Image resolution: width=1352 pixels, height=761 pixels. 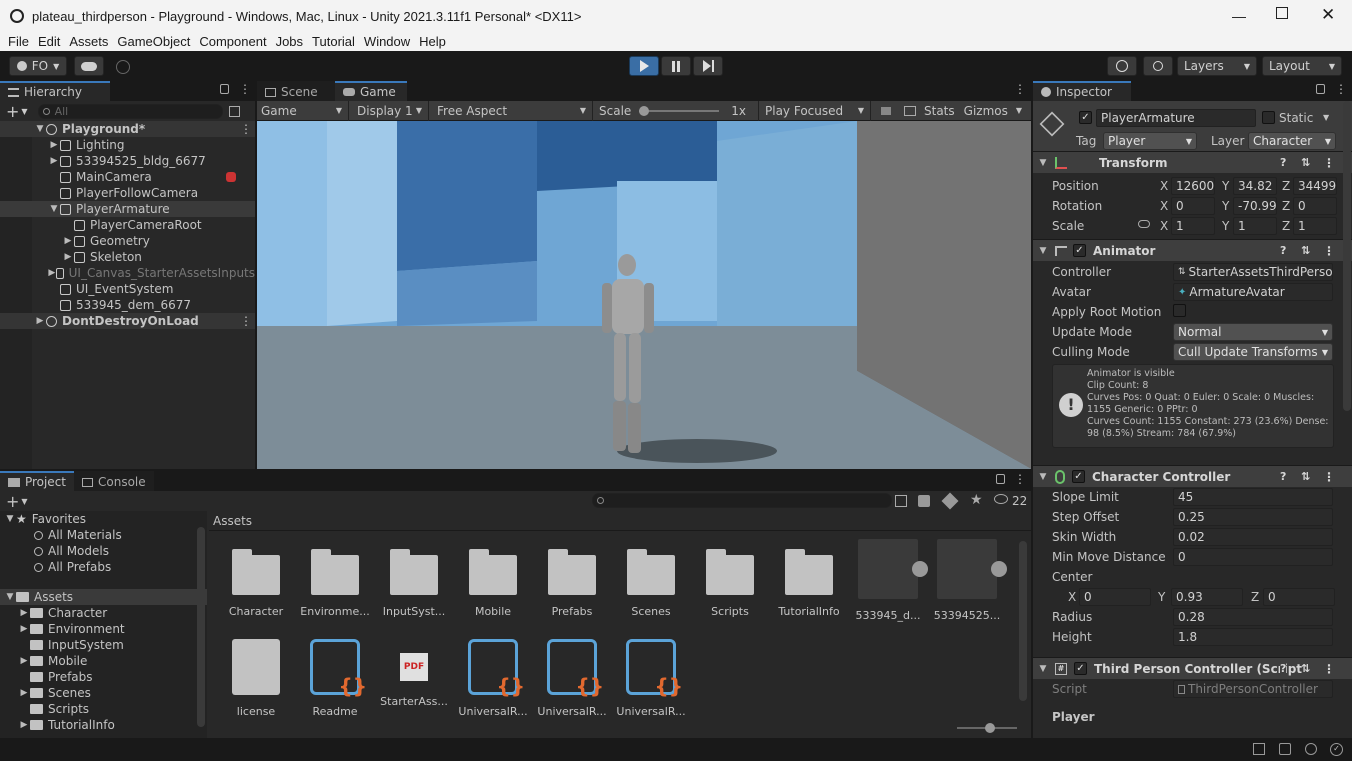 What do you see at coordinates (1023, 621) in the screenshot?
I see `grid-scrollbar` at bounding box center [1023, 621].